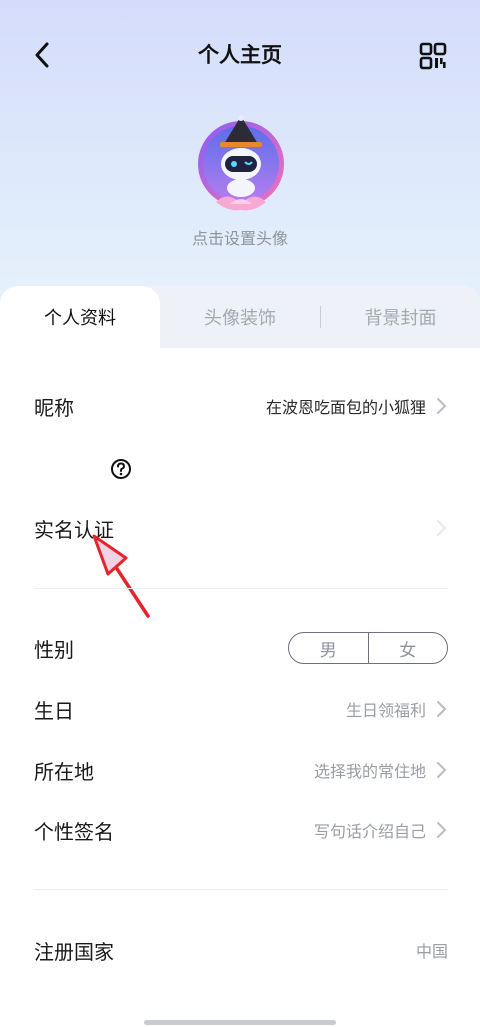 The height and width of the screenshot is (1027, 480). What do you see at coordinates (369, 771) in the screenshot?
I see `location-value: 选择我的常住地` at bounding box center [369, 771].